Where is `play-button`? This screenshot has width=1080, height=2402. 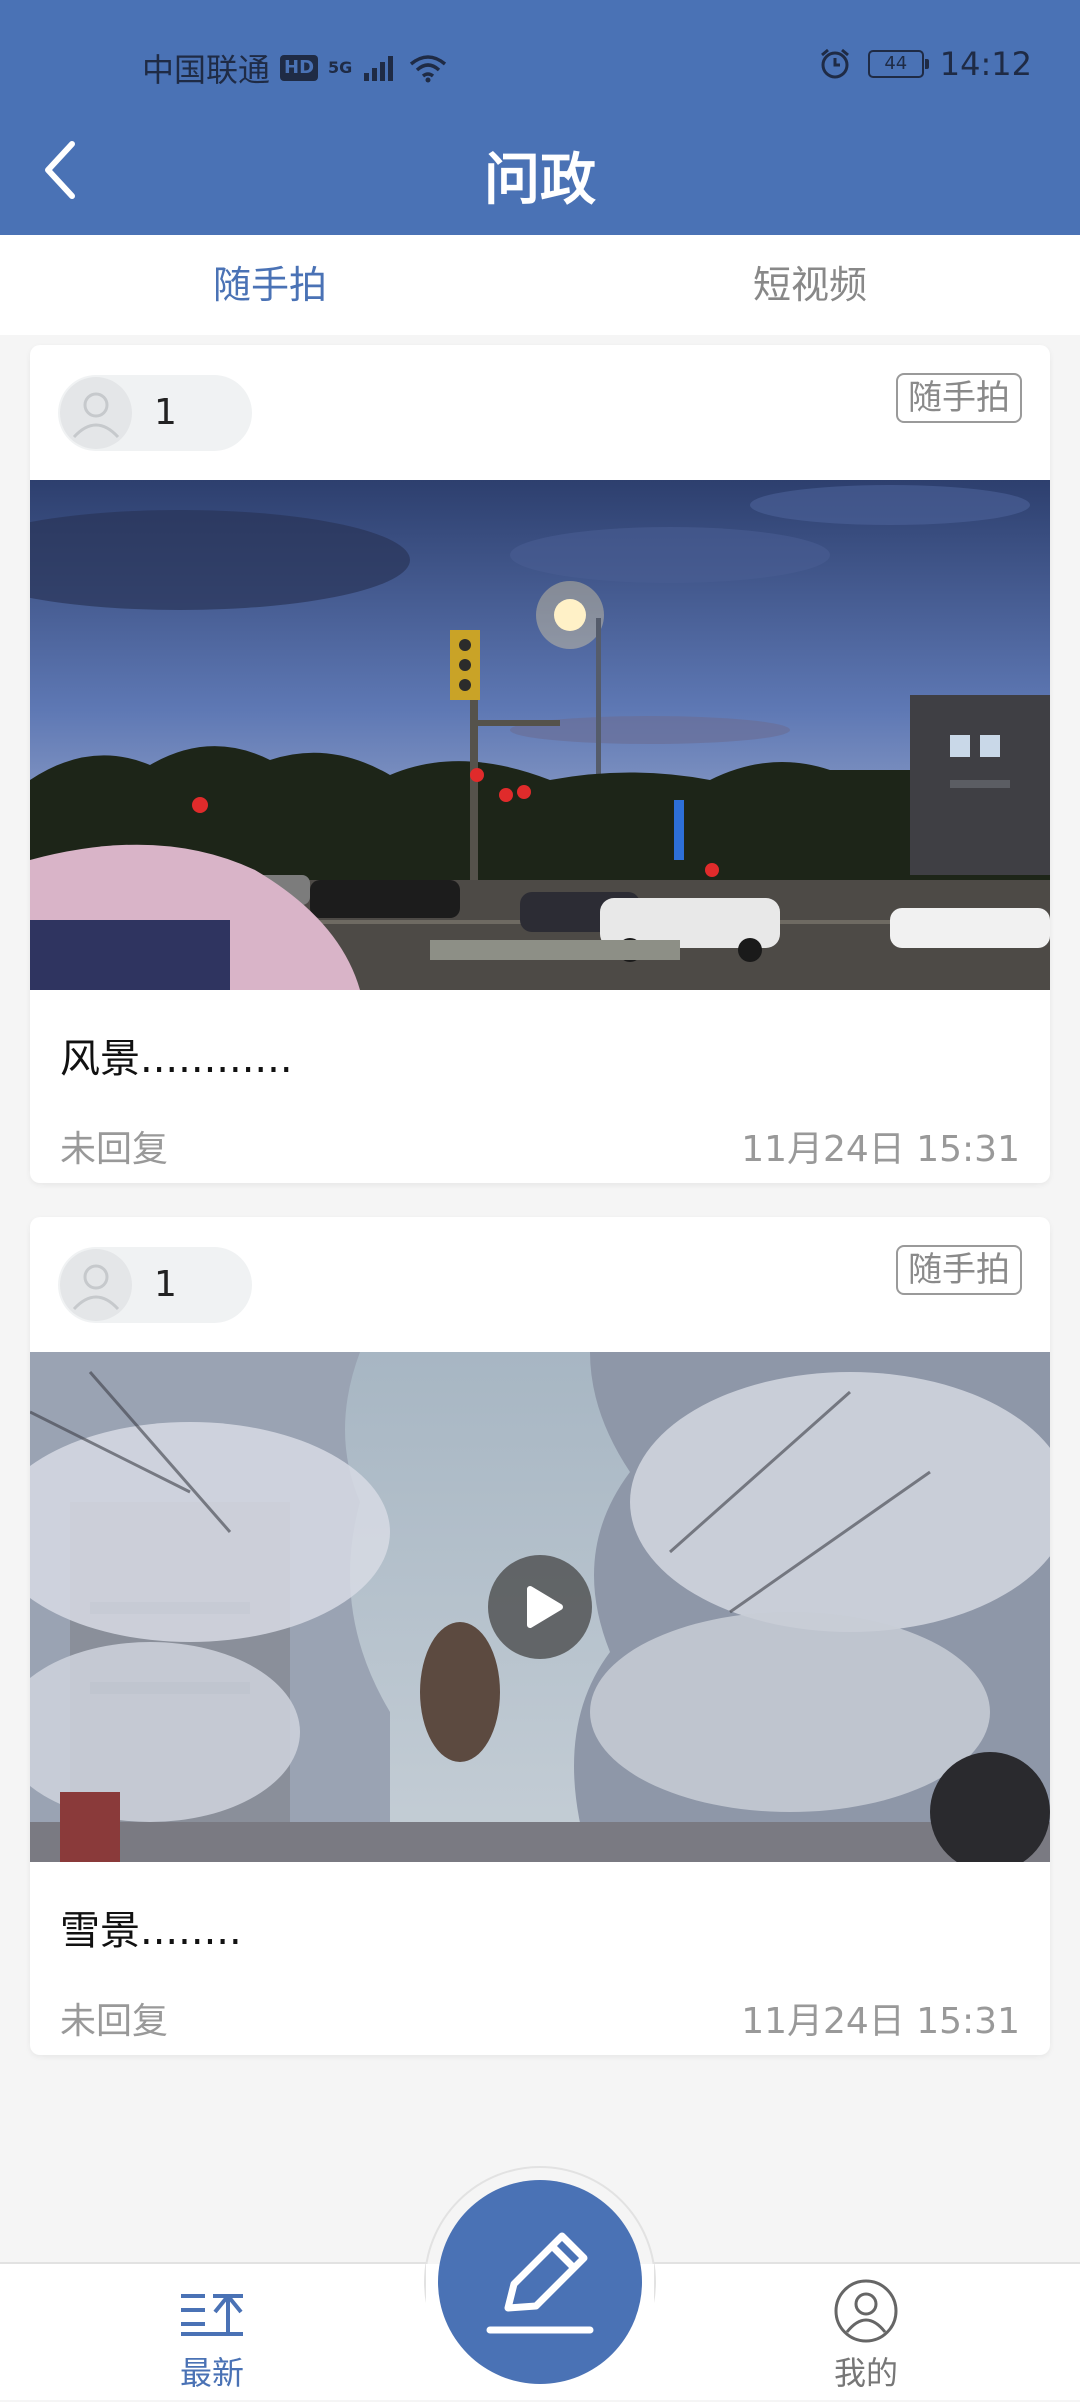
play-button is located at coordinates (540, 1607).